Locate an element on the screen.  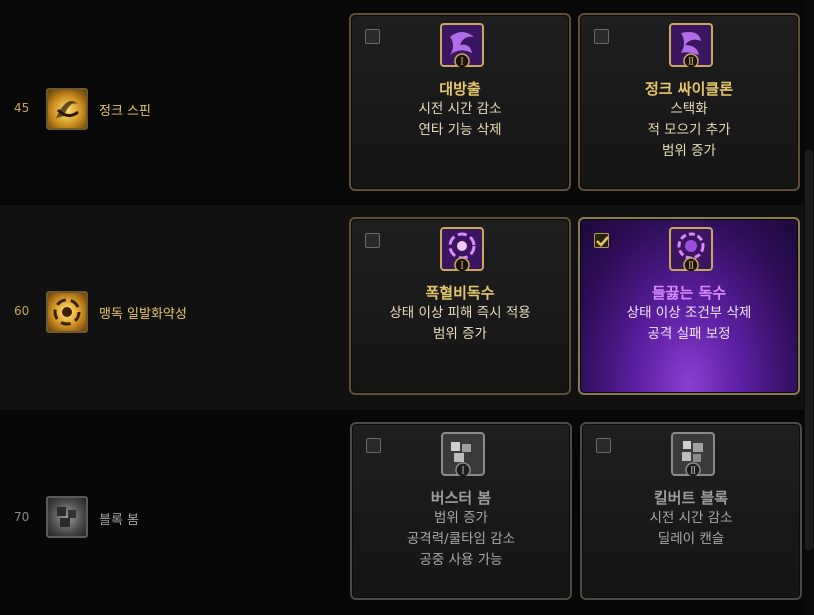
skill-name: 정크 스핀 is located at coordinates (125, 111).